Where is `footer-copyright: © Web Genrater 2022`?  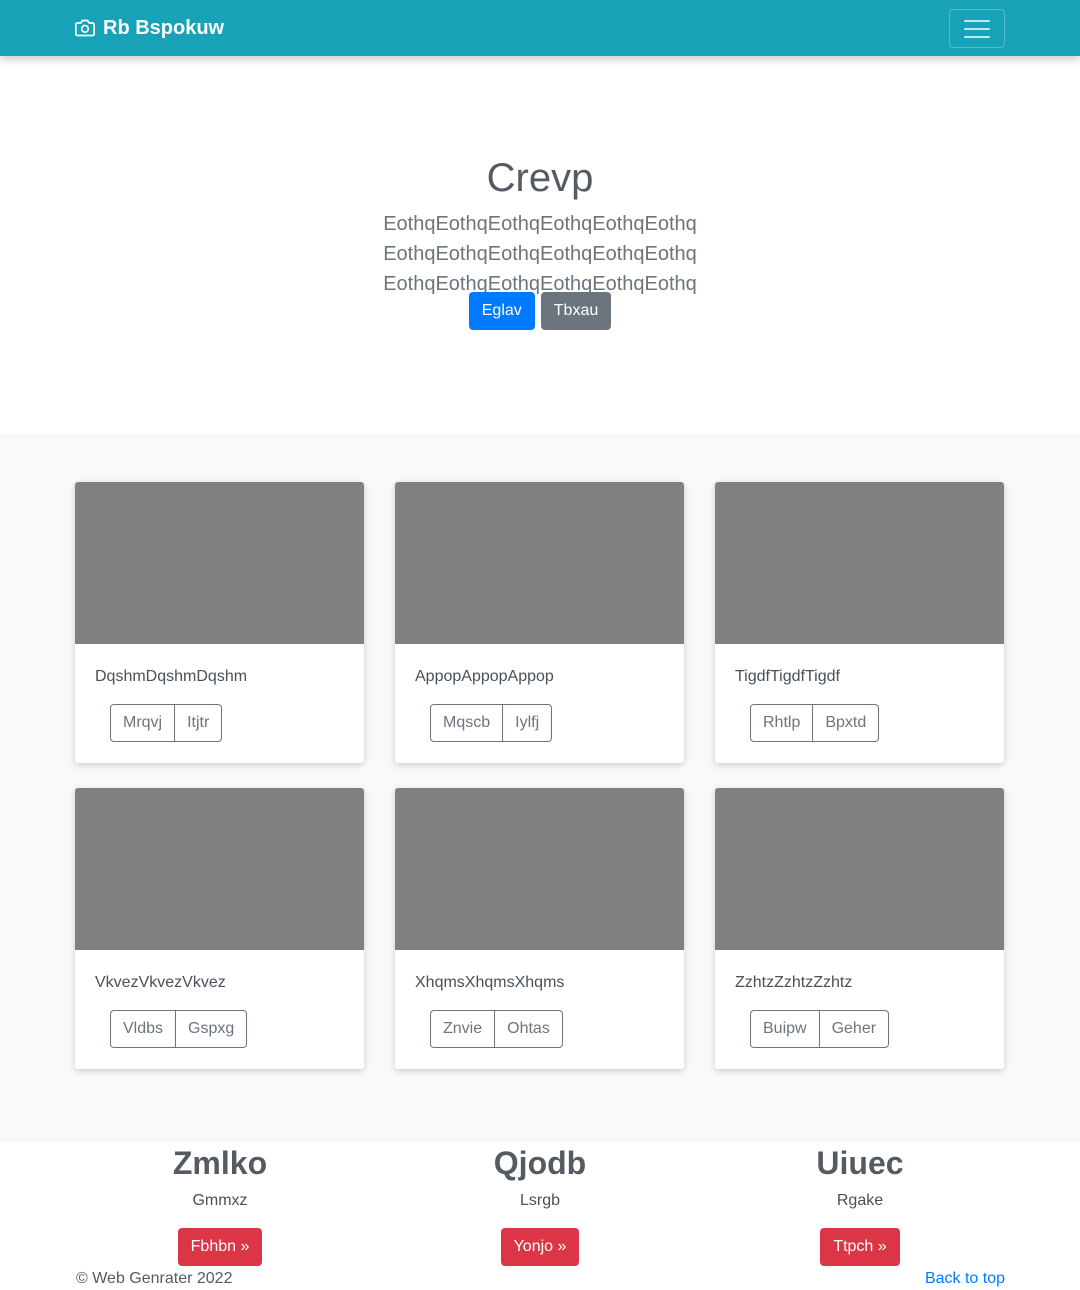 footer-copyright: © Web Genrater 2022 is located at coordinates (154, 1278).